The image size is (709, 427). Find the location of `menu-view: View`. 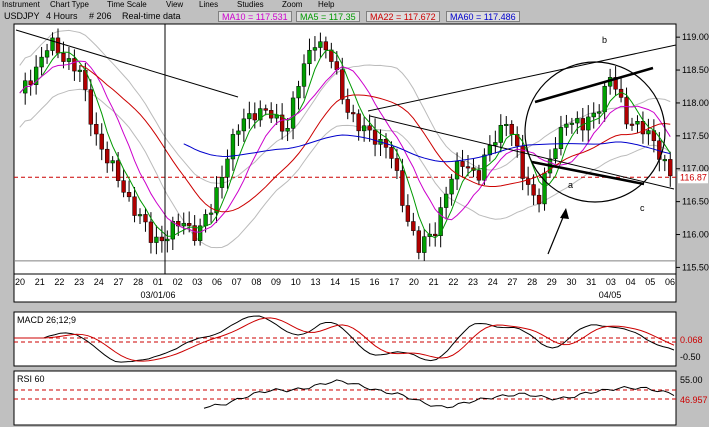

menu-view: View is located at coordinates (174, 4).